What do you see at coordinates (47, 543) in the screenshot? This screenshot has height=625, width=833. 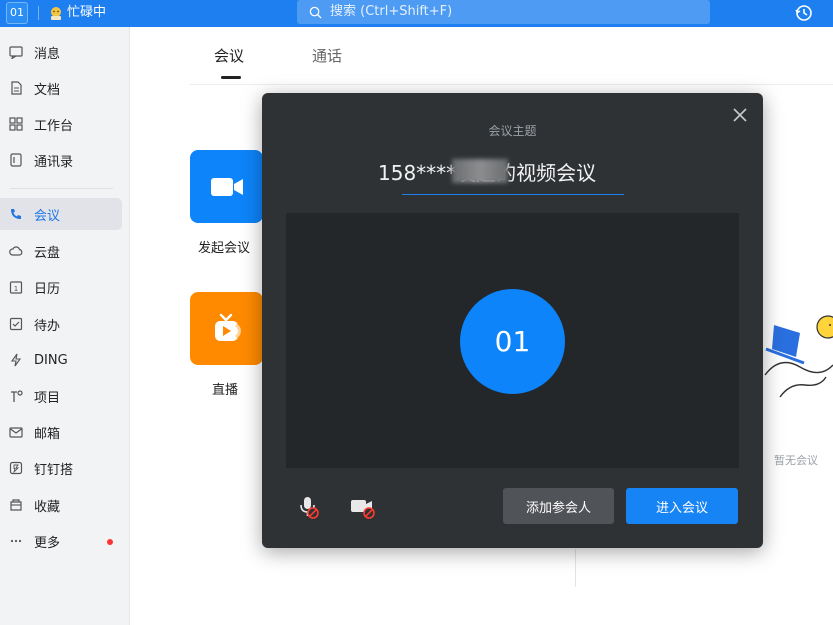 I see `sidebar-item-label: 更多` at bounding box center [47, 543].